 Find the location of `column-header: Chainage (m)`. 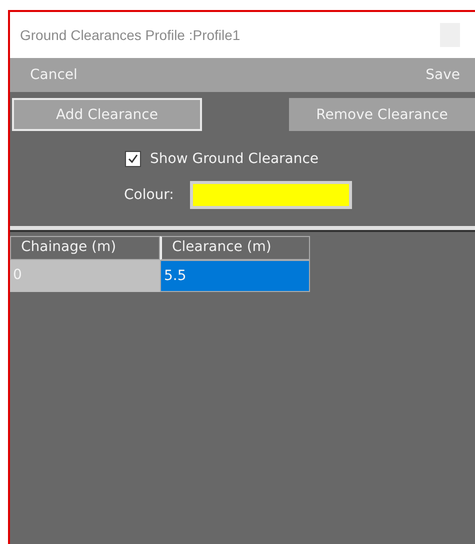

column-header: Chainage (m) is located at coordinates (85, 248).